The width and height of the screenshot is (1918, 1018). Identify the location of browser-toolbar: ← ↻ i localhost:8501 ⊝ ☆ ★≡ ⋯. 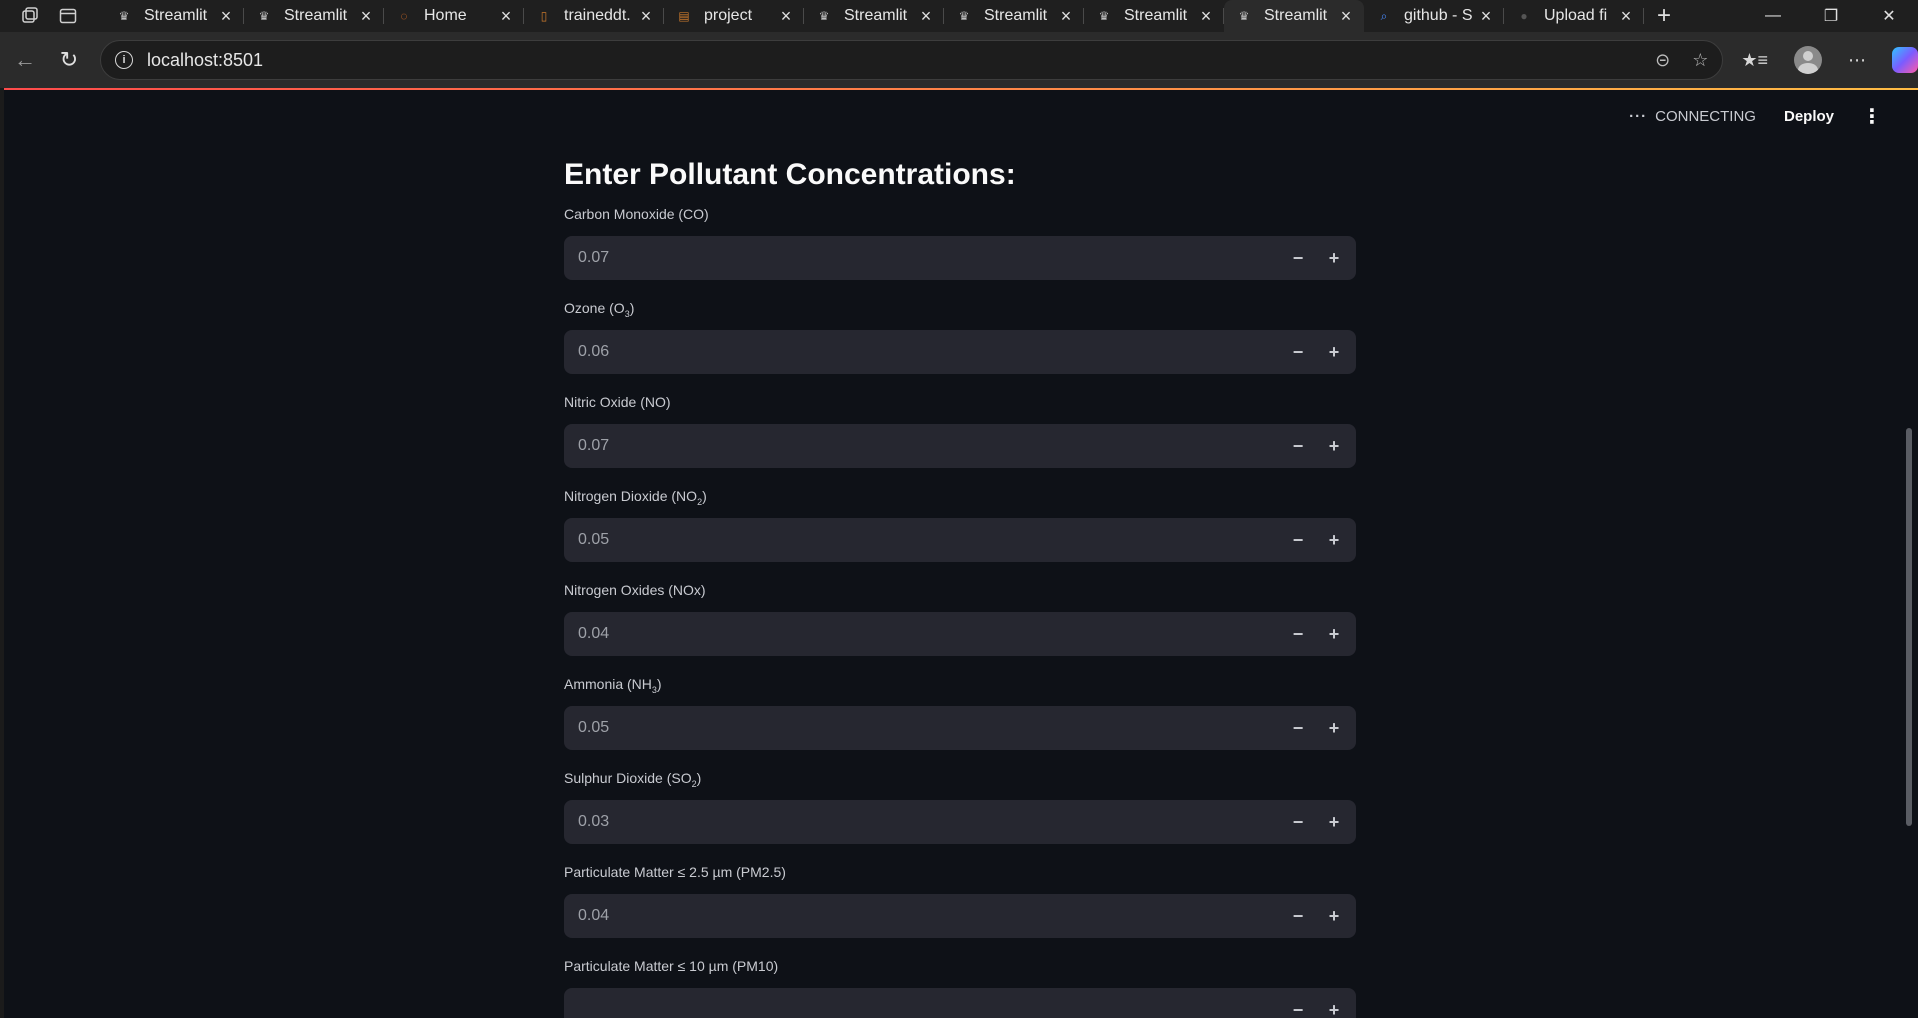
(959, 60).